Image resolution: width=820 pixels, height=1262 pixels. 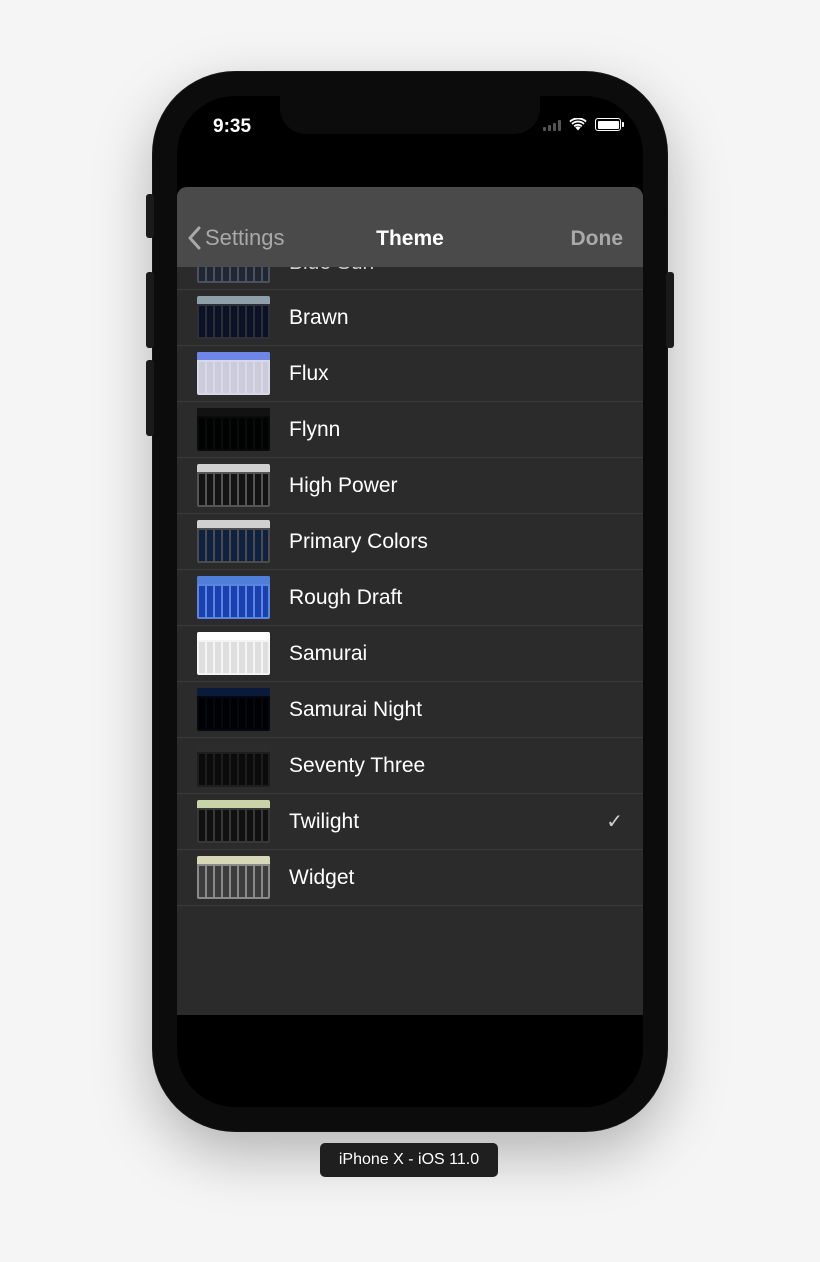 I want to click on theme-row: Rough Draft, so click(x=410, y=598).